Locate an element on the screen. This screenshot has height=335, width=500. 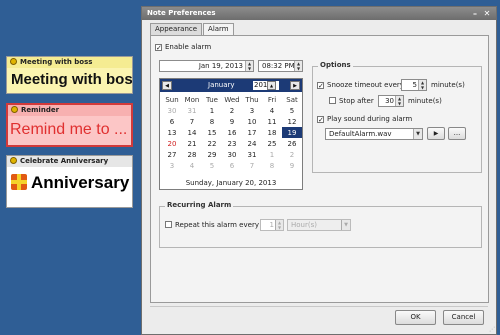
weekday-header: Fri is located at coordinates (272, 99).